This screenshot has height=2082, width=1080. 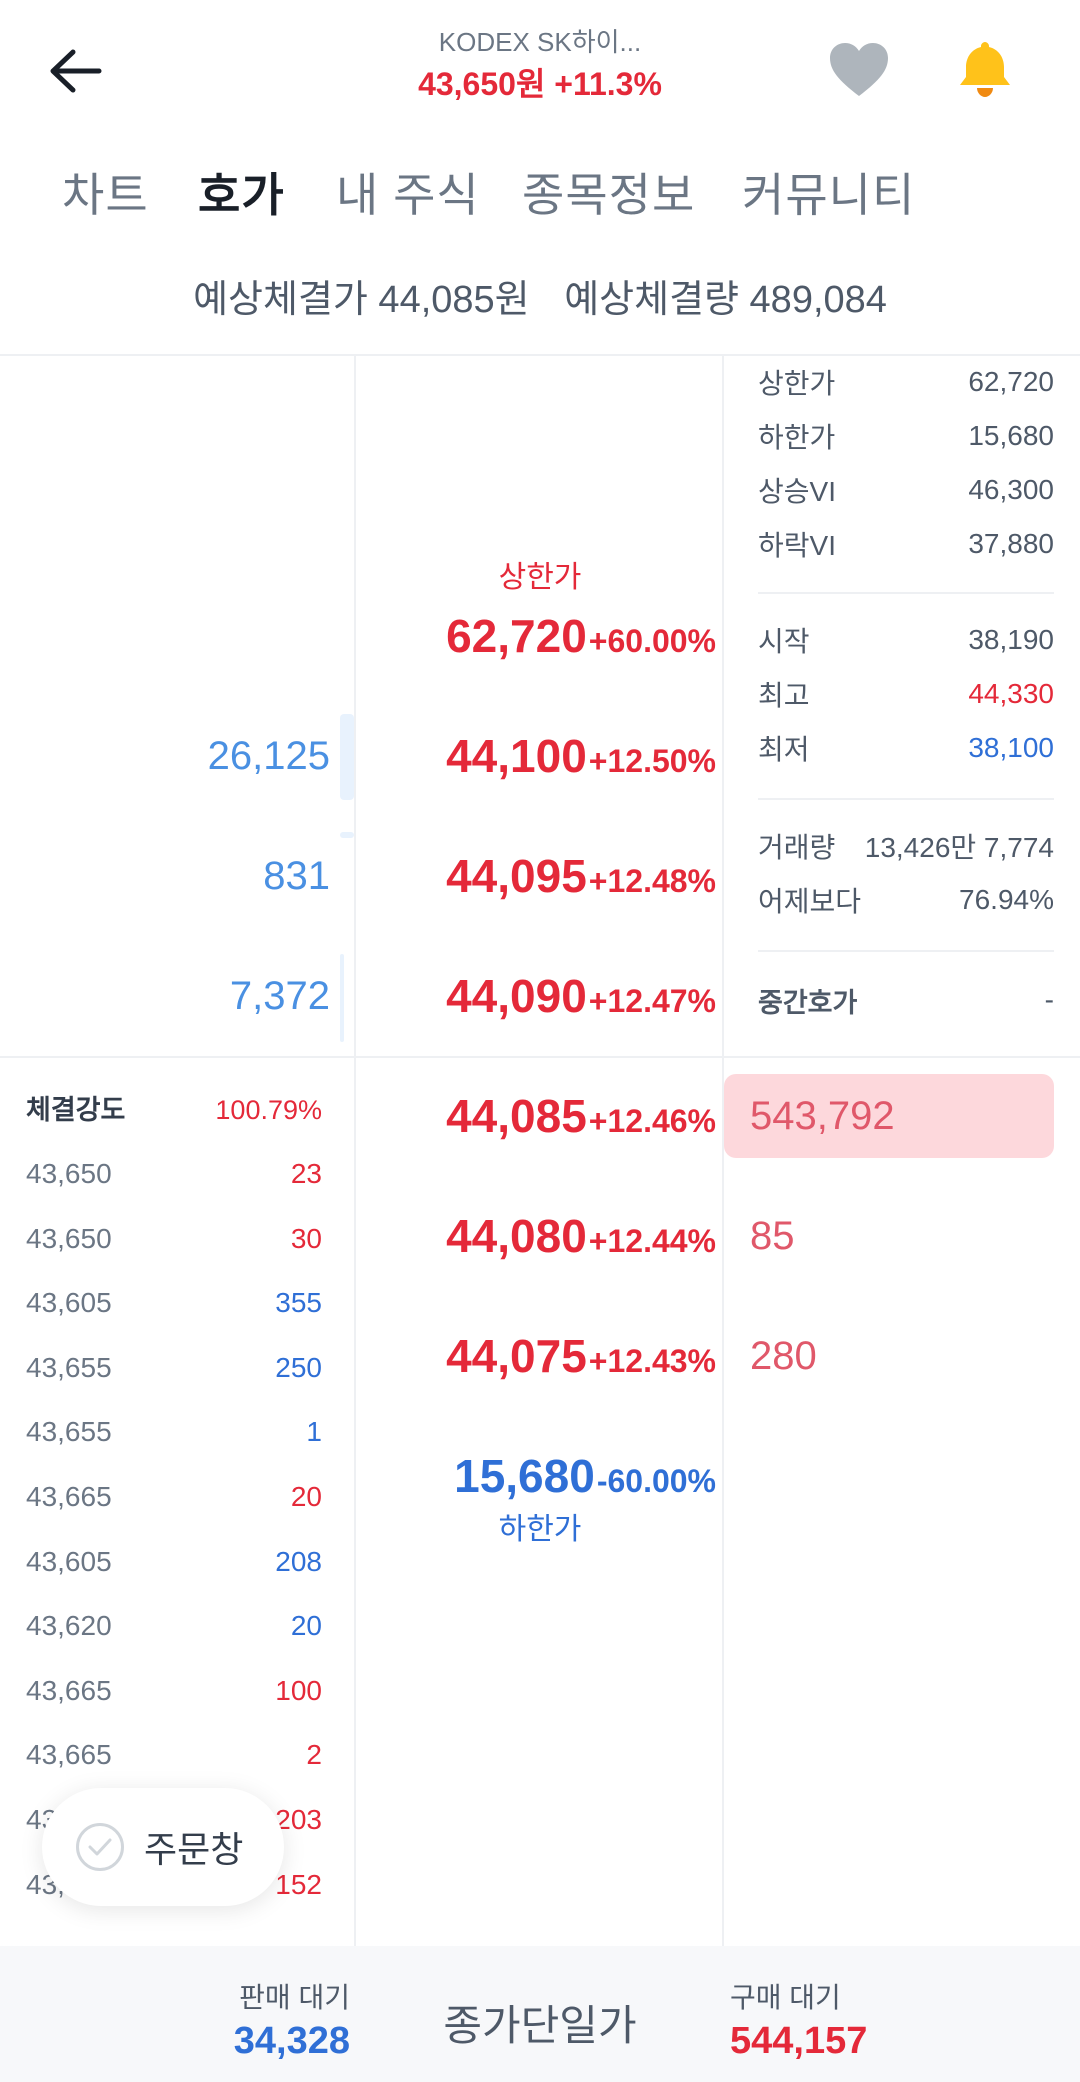 I want to click on buy-waiting-value: 544,157, so click(x=799, y=2041).